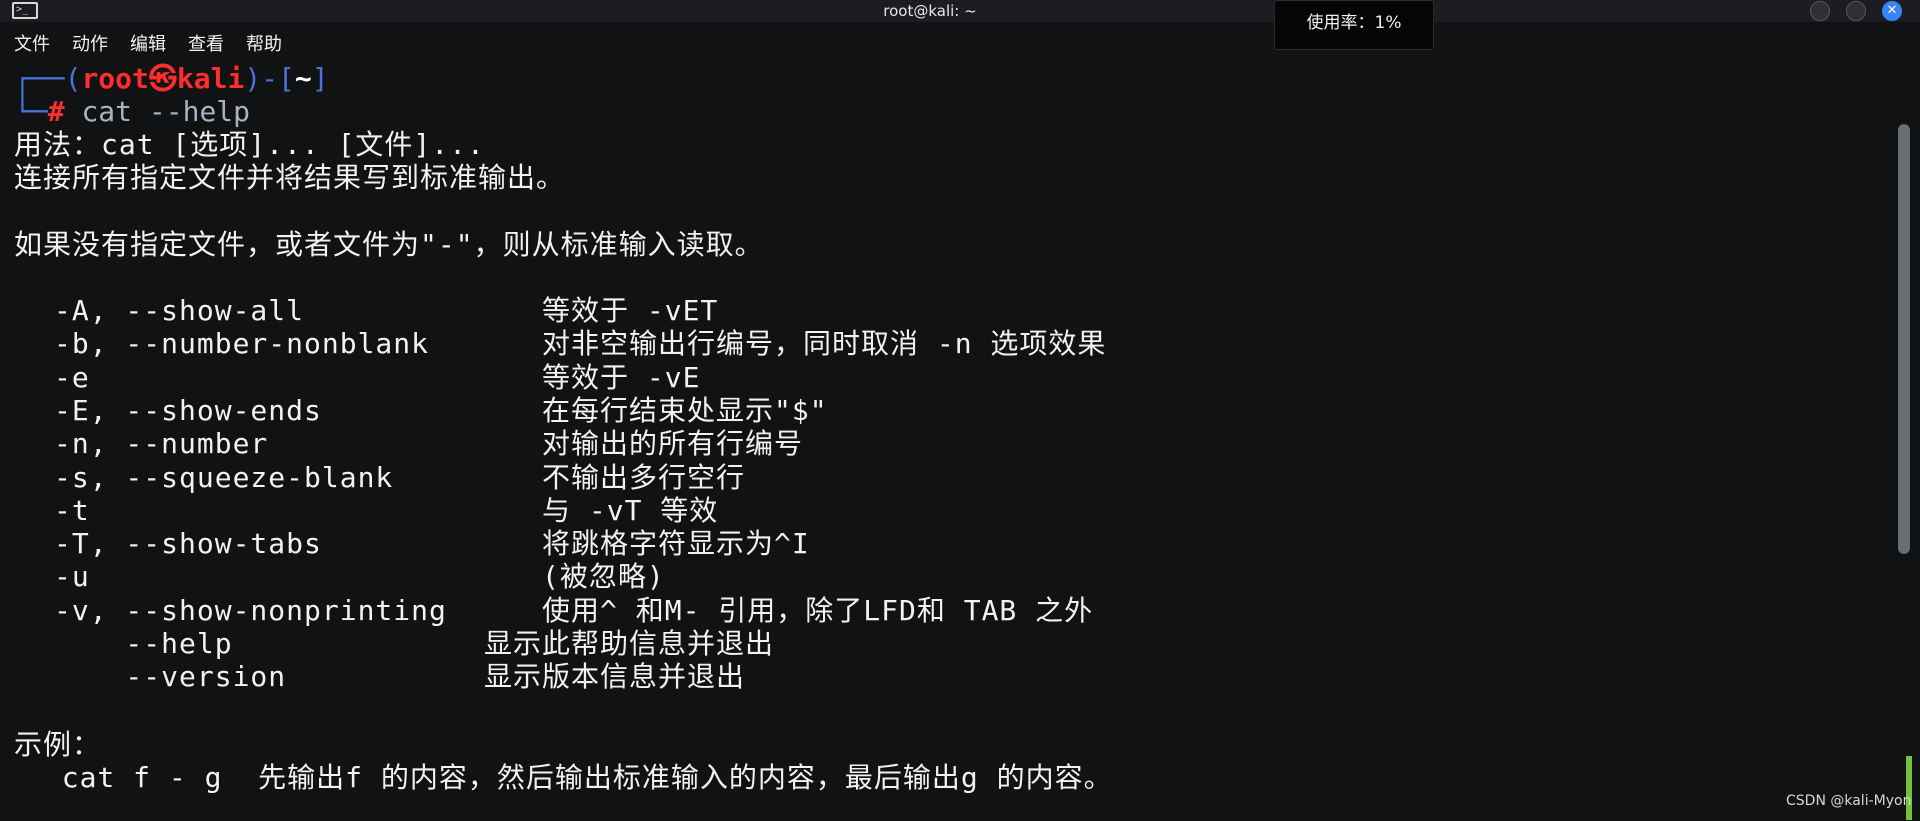  What do you see at coordinates (685, 410) in the screenshot?
I see `option-description: 在每行结束处显示"$"` at bounding box center [685, 410].